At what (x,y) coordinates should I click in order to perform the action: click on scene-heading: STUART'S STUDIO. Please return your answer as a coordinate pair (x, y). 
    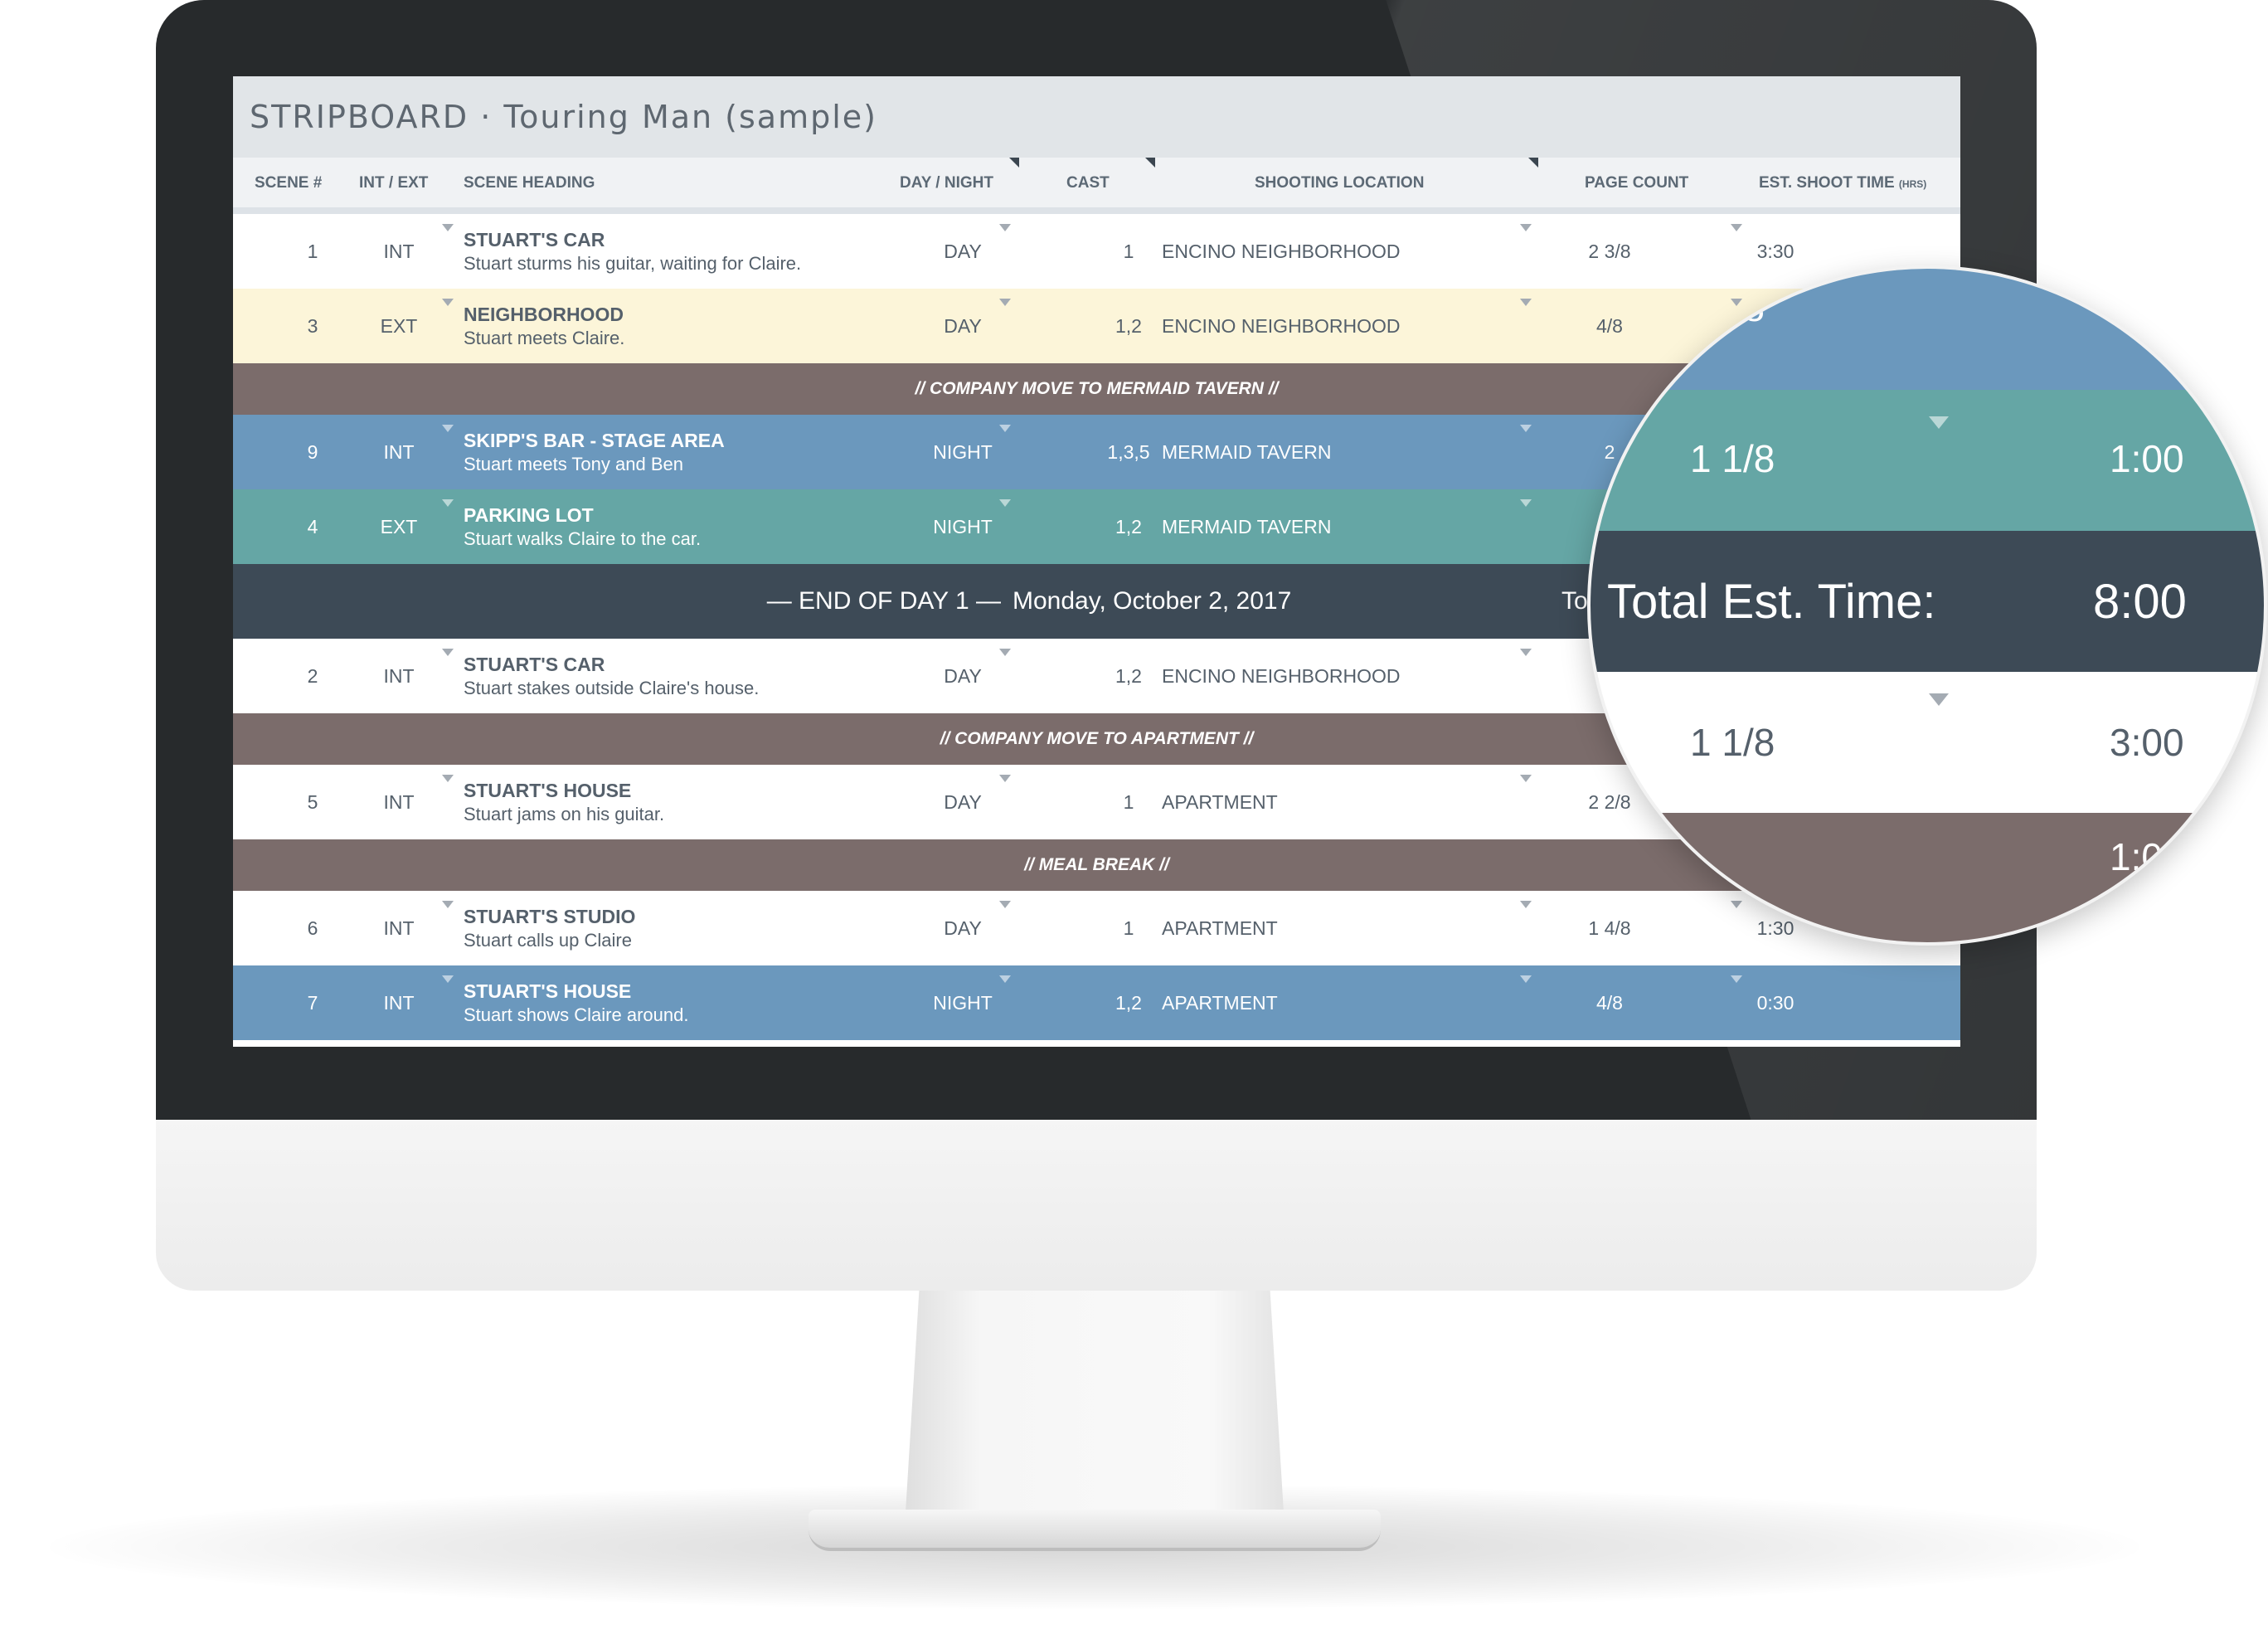
    Looking at the image, I should click on (550, 916).